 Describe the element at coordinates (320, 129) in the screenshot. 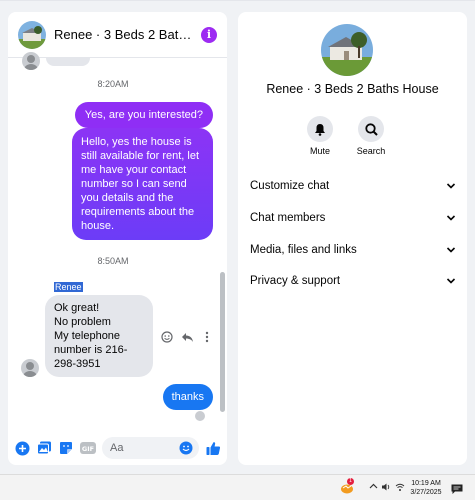

I see `bell-icon` at that location.